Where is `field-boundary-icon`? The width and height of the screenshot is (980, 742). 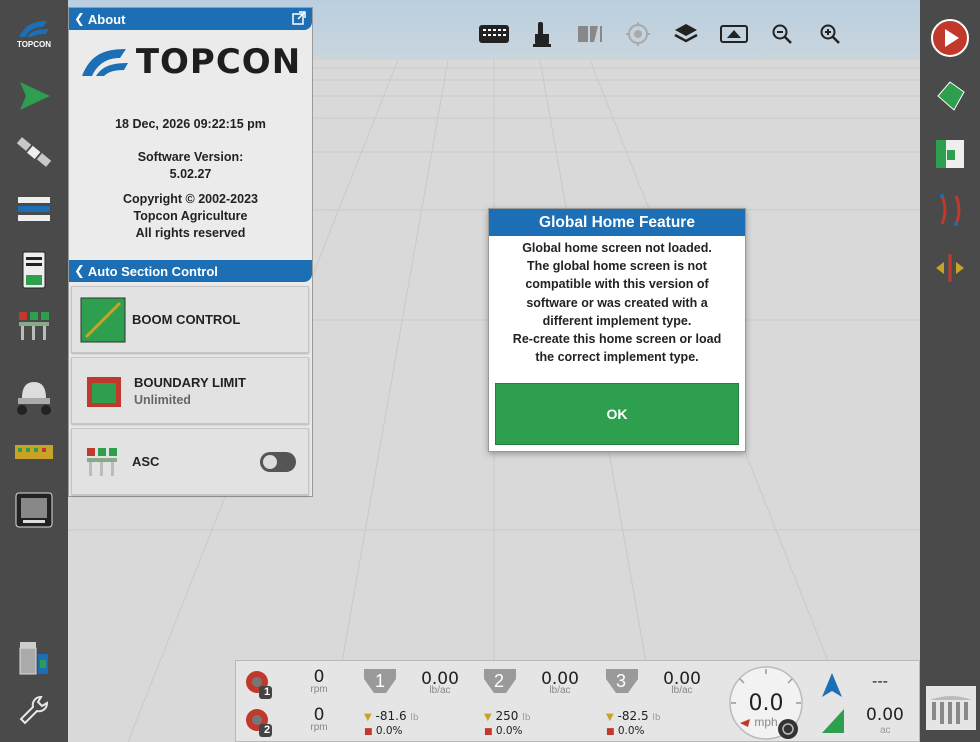 field-boundary-icon is located at coordinates (950, 96).